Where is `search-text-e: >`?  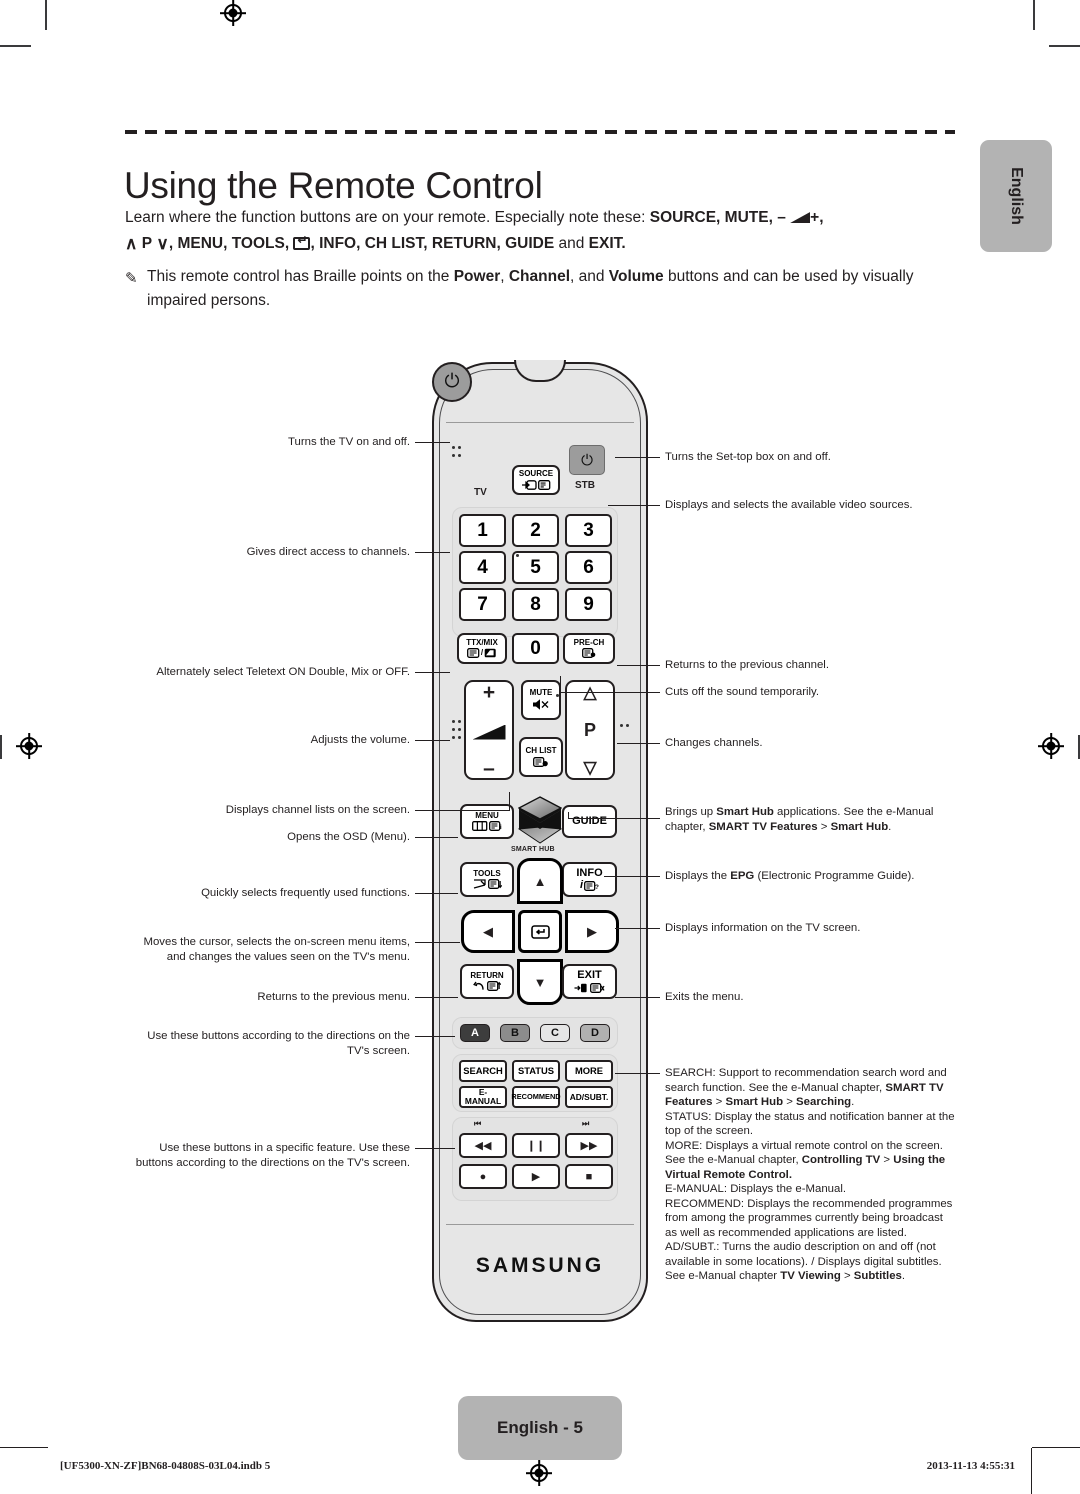 search-text-e: > is located at coordinates (790, 1102).